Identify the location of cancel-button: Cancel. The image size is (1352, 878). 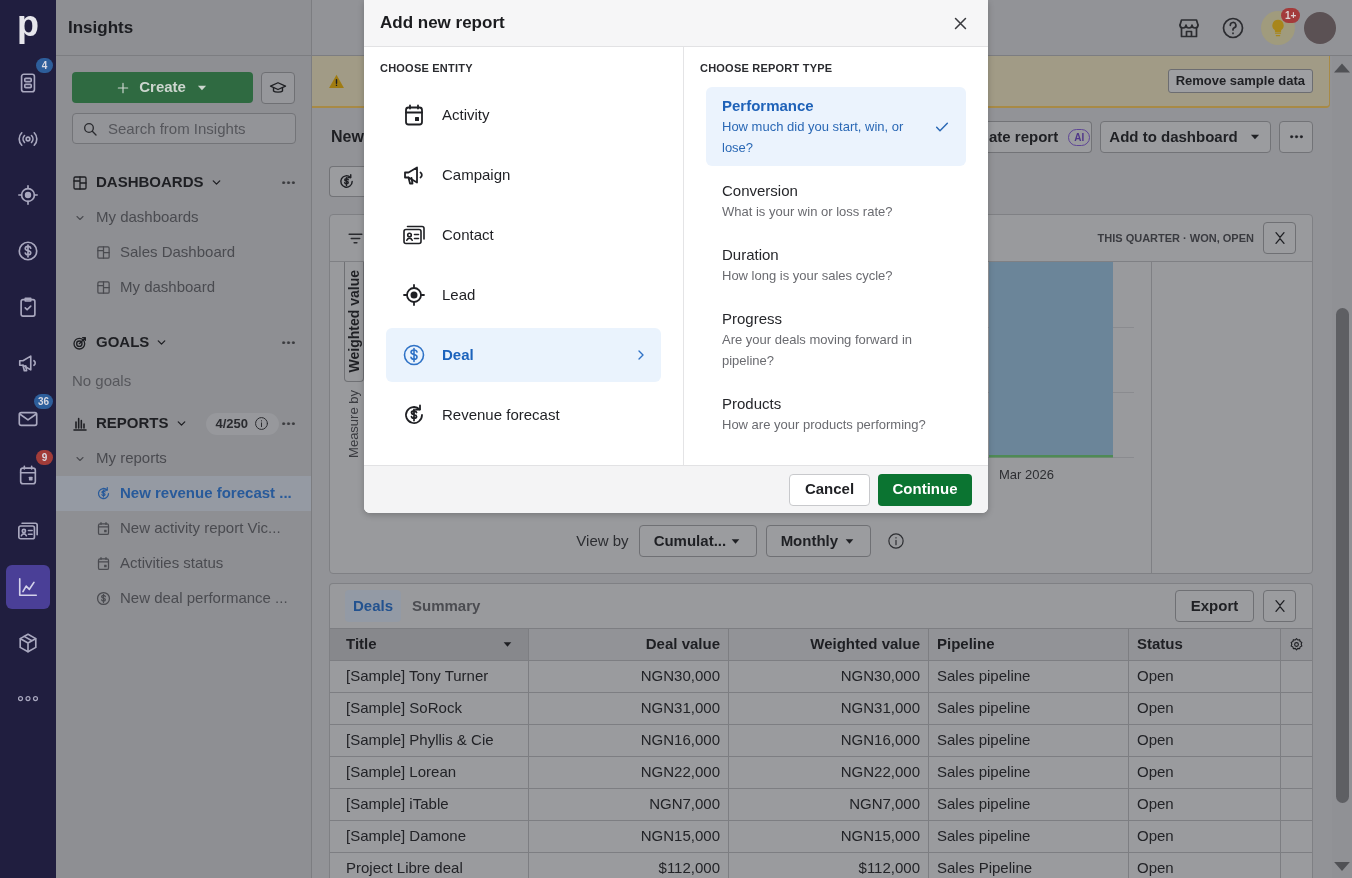
(829, 489).